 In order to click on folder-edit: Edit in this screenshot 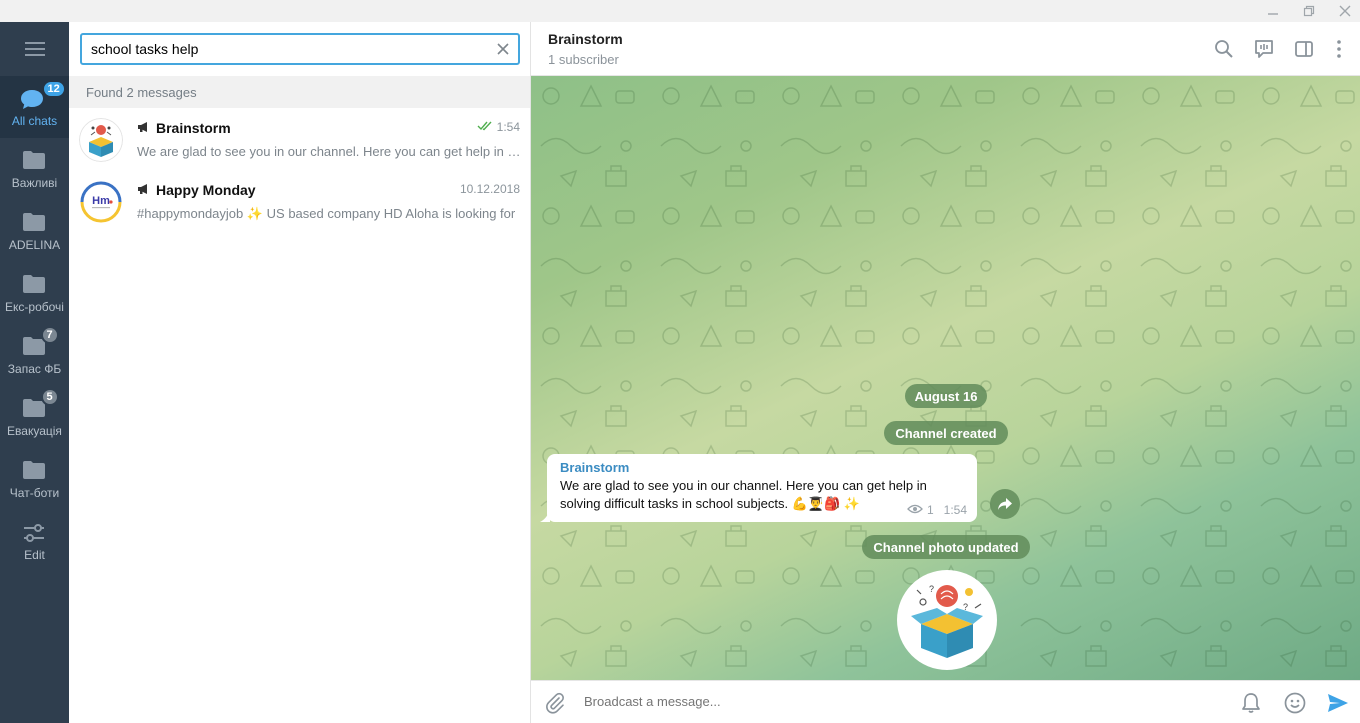, I will do `click(34, 541)`.